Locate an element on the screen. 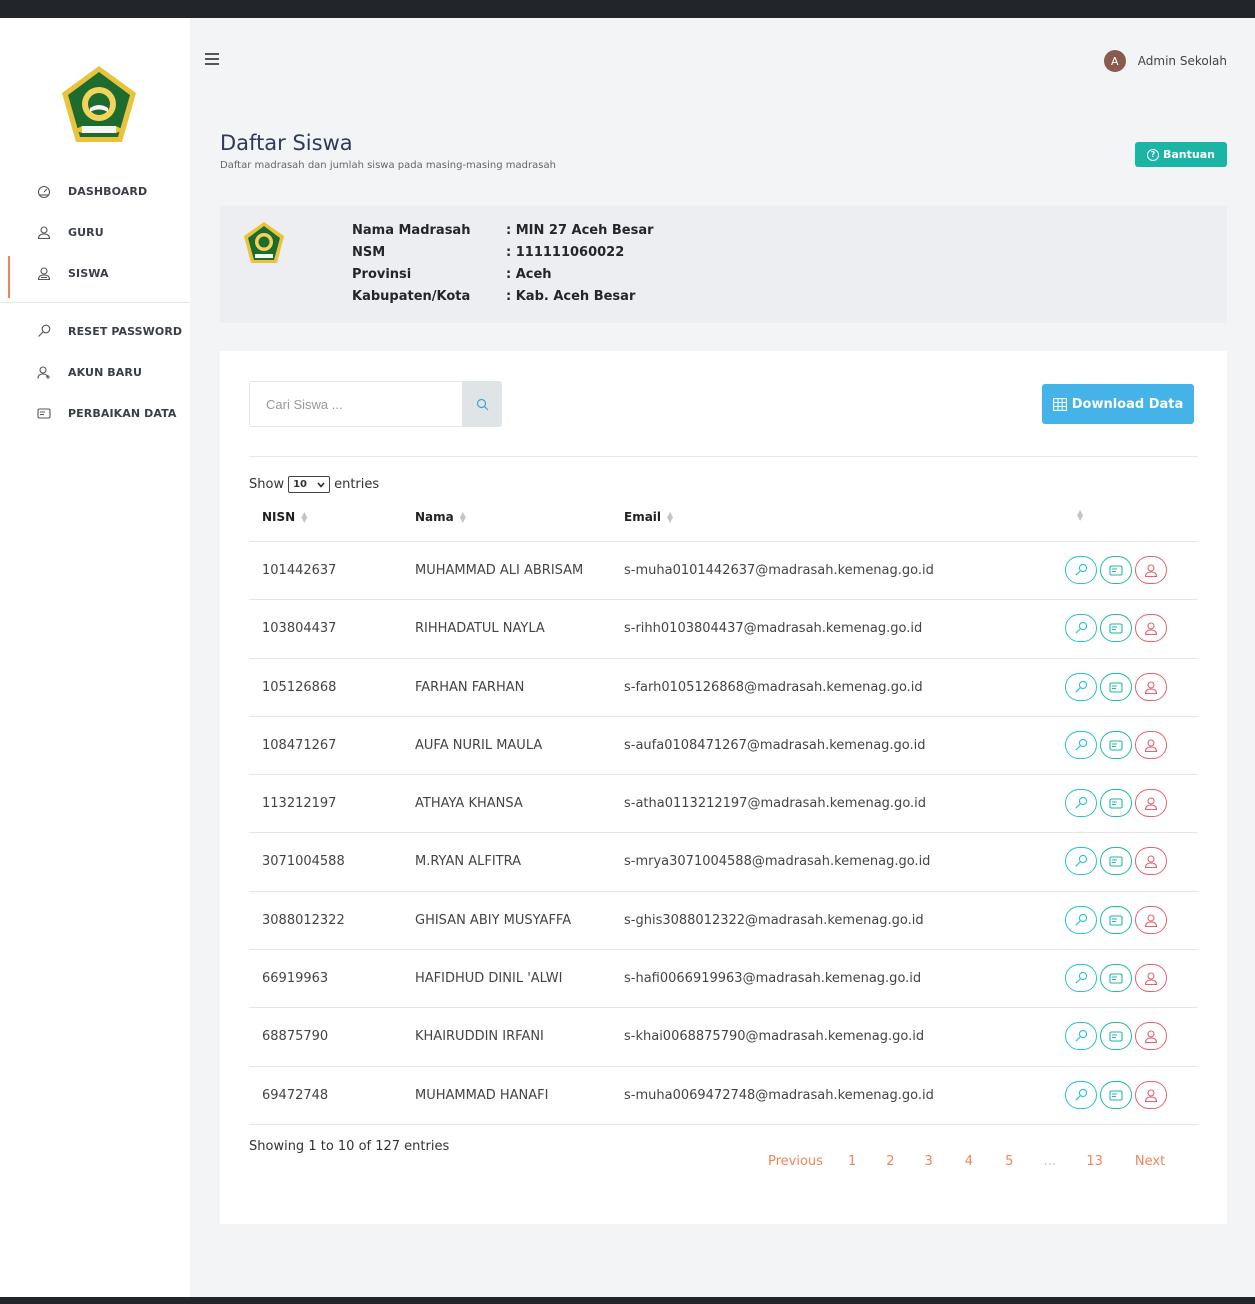  menu-toggle-icon is located at coordinates (212, 59).